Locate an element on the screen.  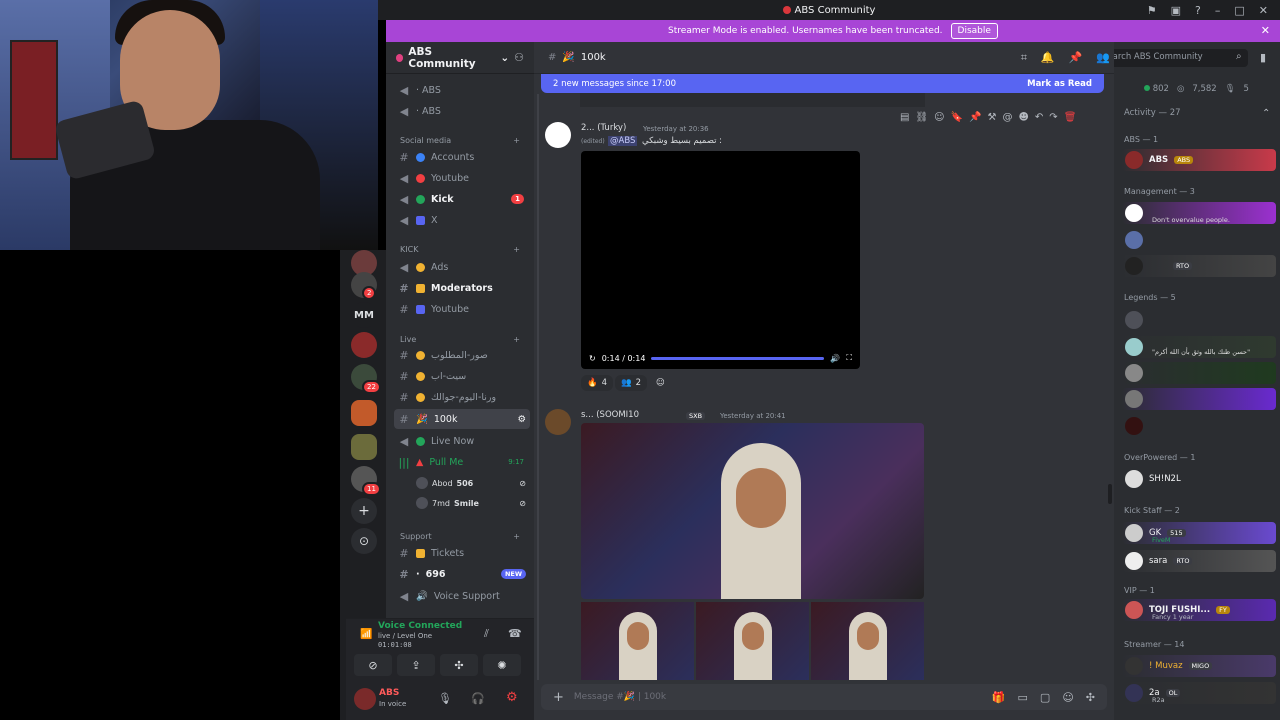
search-input: Search ABS Community is located at coordinates (1181, 58).